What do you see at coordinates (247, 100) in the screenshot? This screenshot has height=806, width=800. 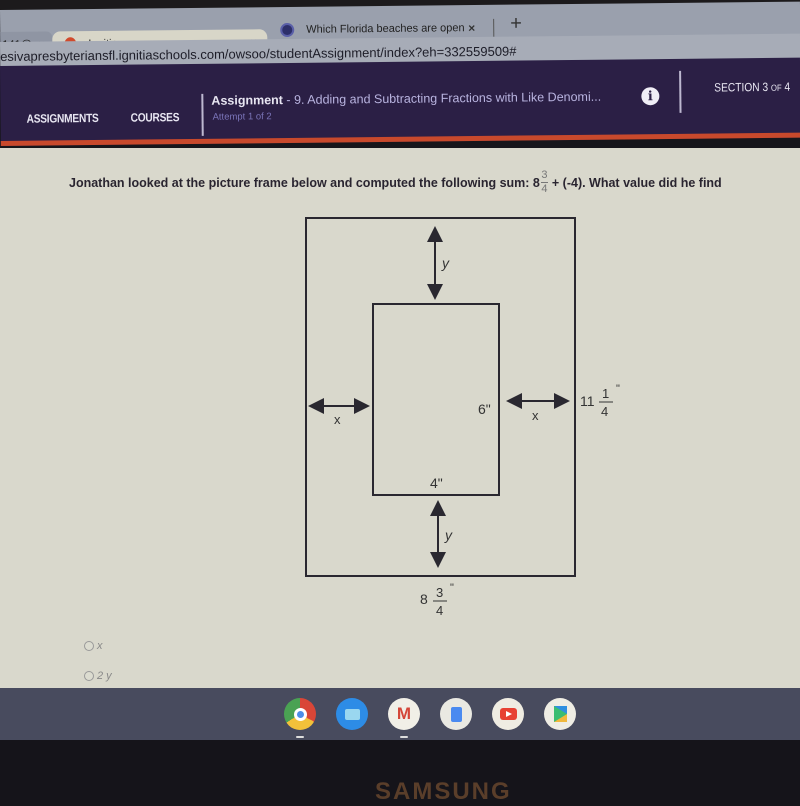 I see `assignment-label: Assignment` at bounding box center [247, 100].